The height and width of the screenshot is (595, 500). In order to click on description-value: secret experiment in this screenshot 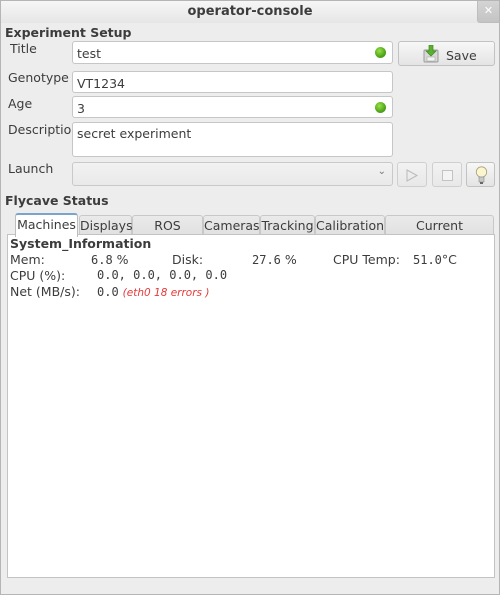, I will do `click(134, 133)`.